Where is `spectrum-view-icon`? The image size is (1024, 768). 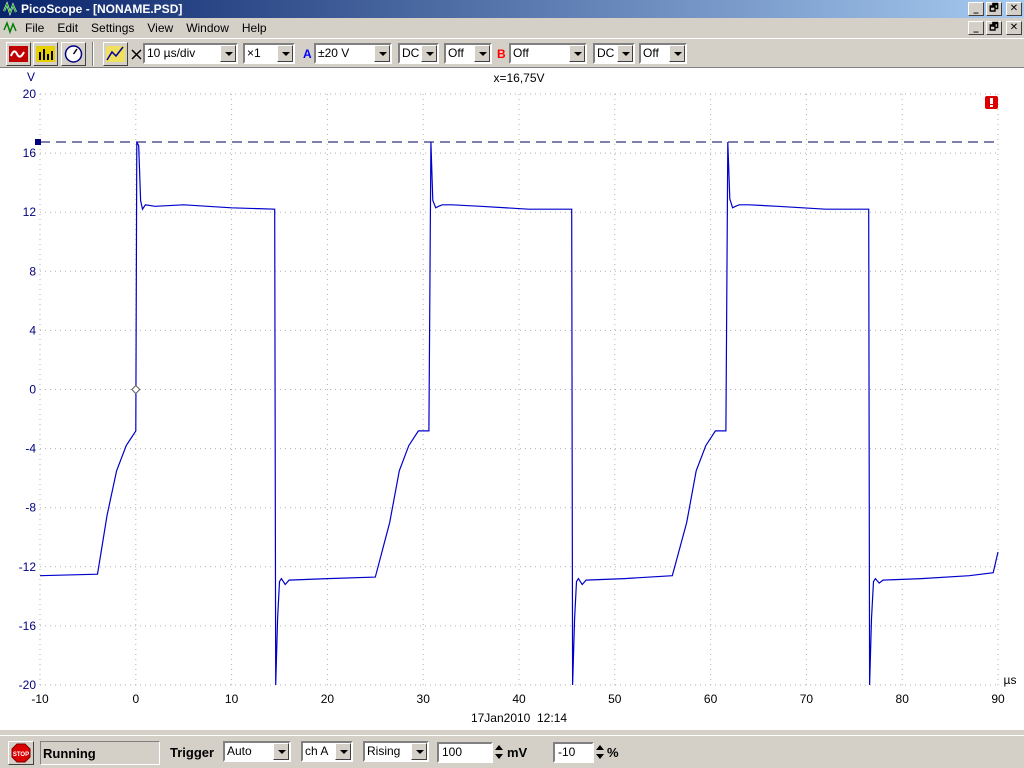 spectrum-view-icon is located at coordinates (45, 54).